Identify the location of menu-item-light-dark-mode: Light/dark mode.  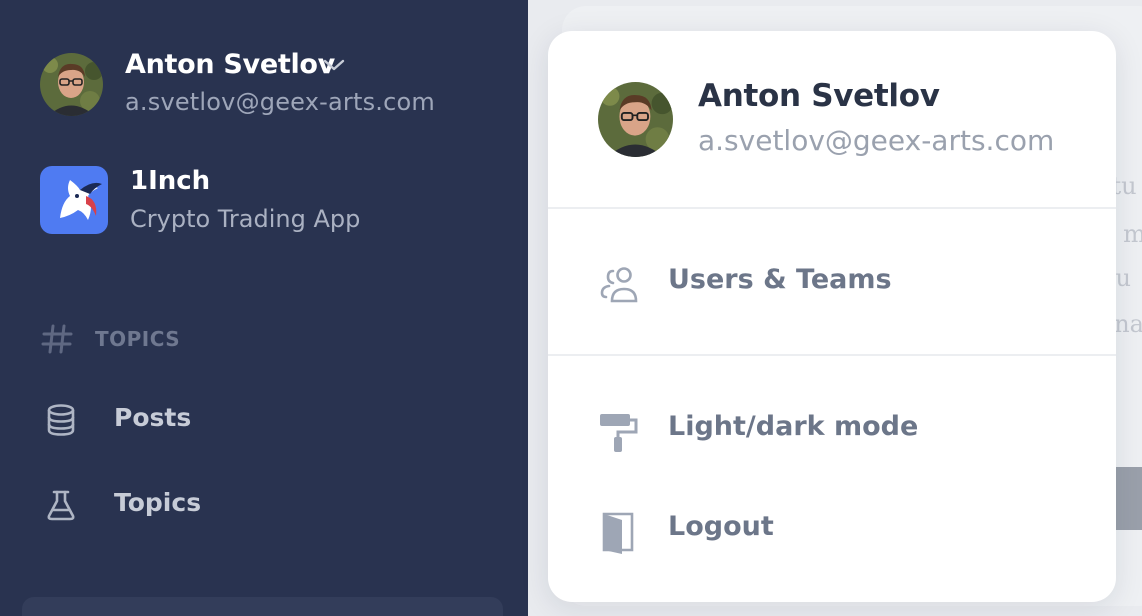
(832, 429).